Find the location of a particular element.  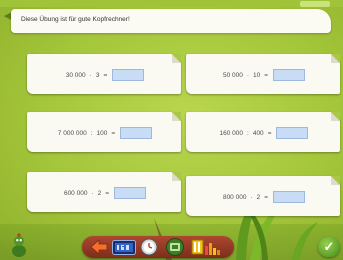

bottom-toolbar is located at coordinates (158, 247).